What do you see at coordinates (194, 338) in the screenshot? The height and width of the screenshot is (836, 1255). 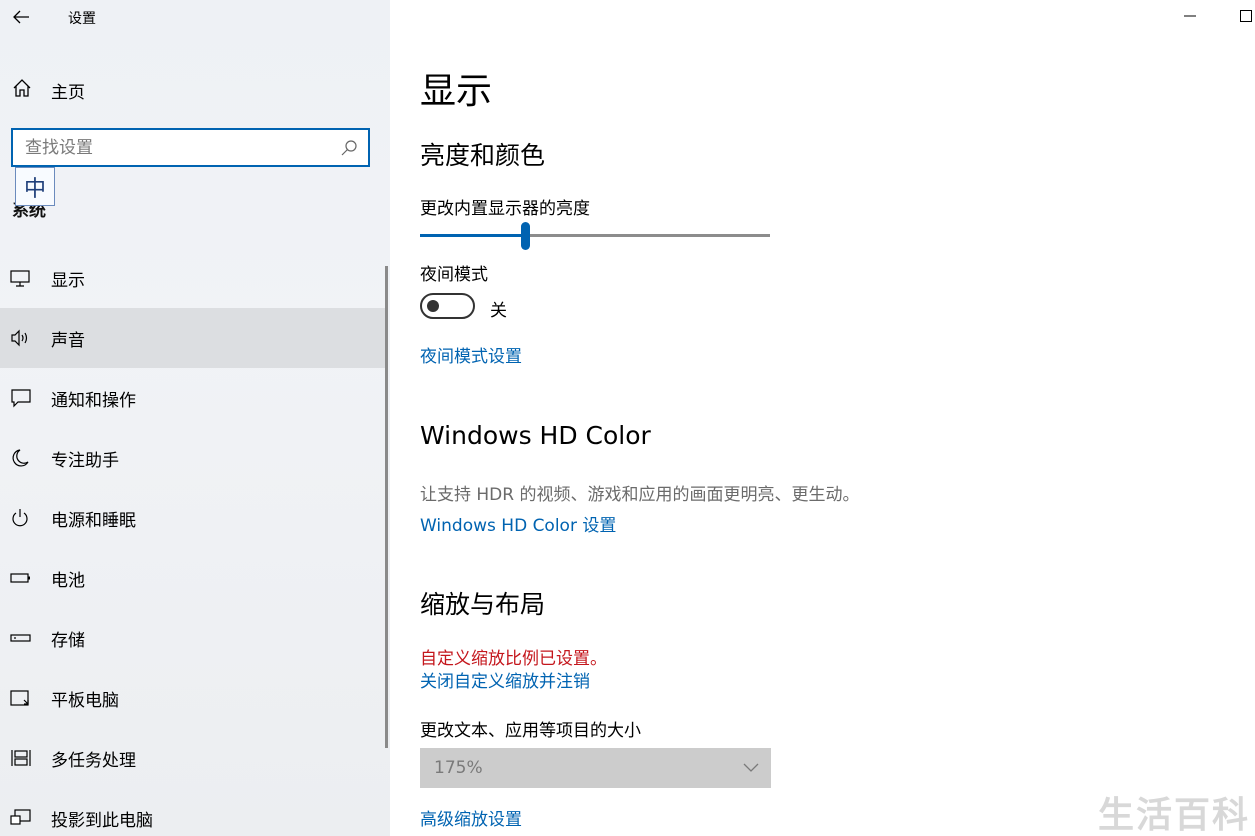 I see `sidebar-item-sound: 声音` at bounding box center [194, 338].